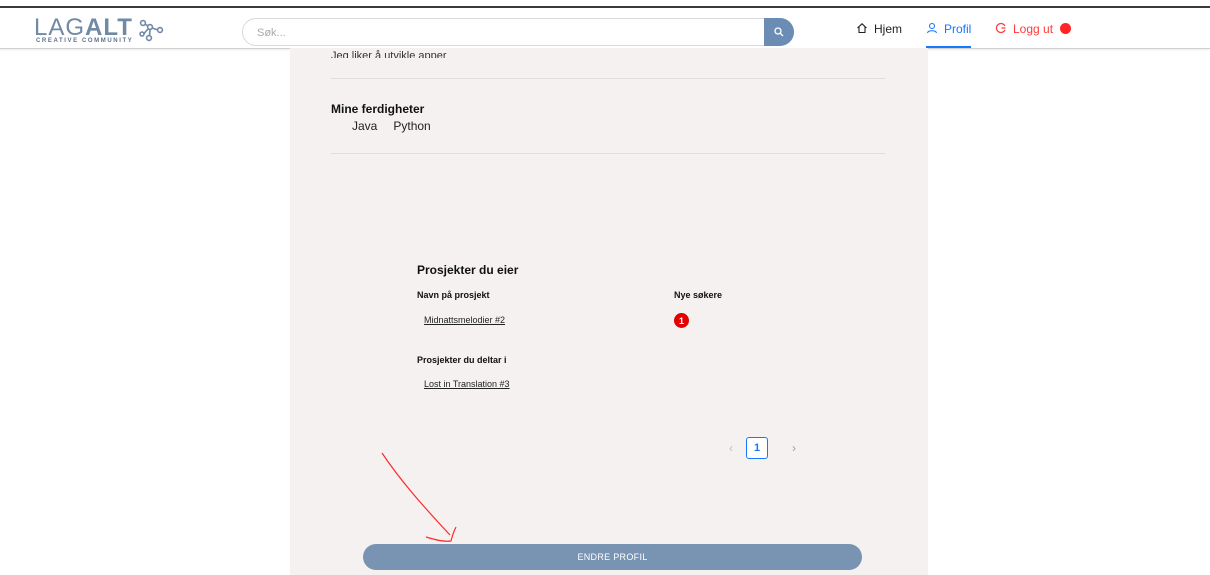 The width and height of the screenshot is (1210, 575). What do you see at coordinates (151, 30) in the screenshot?
I see `network-icon` at bounding box center [151, 30].